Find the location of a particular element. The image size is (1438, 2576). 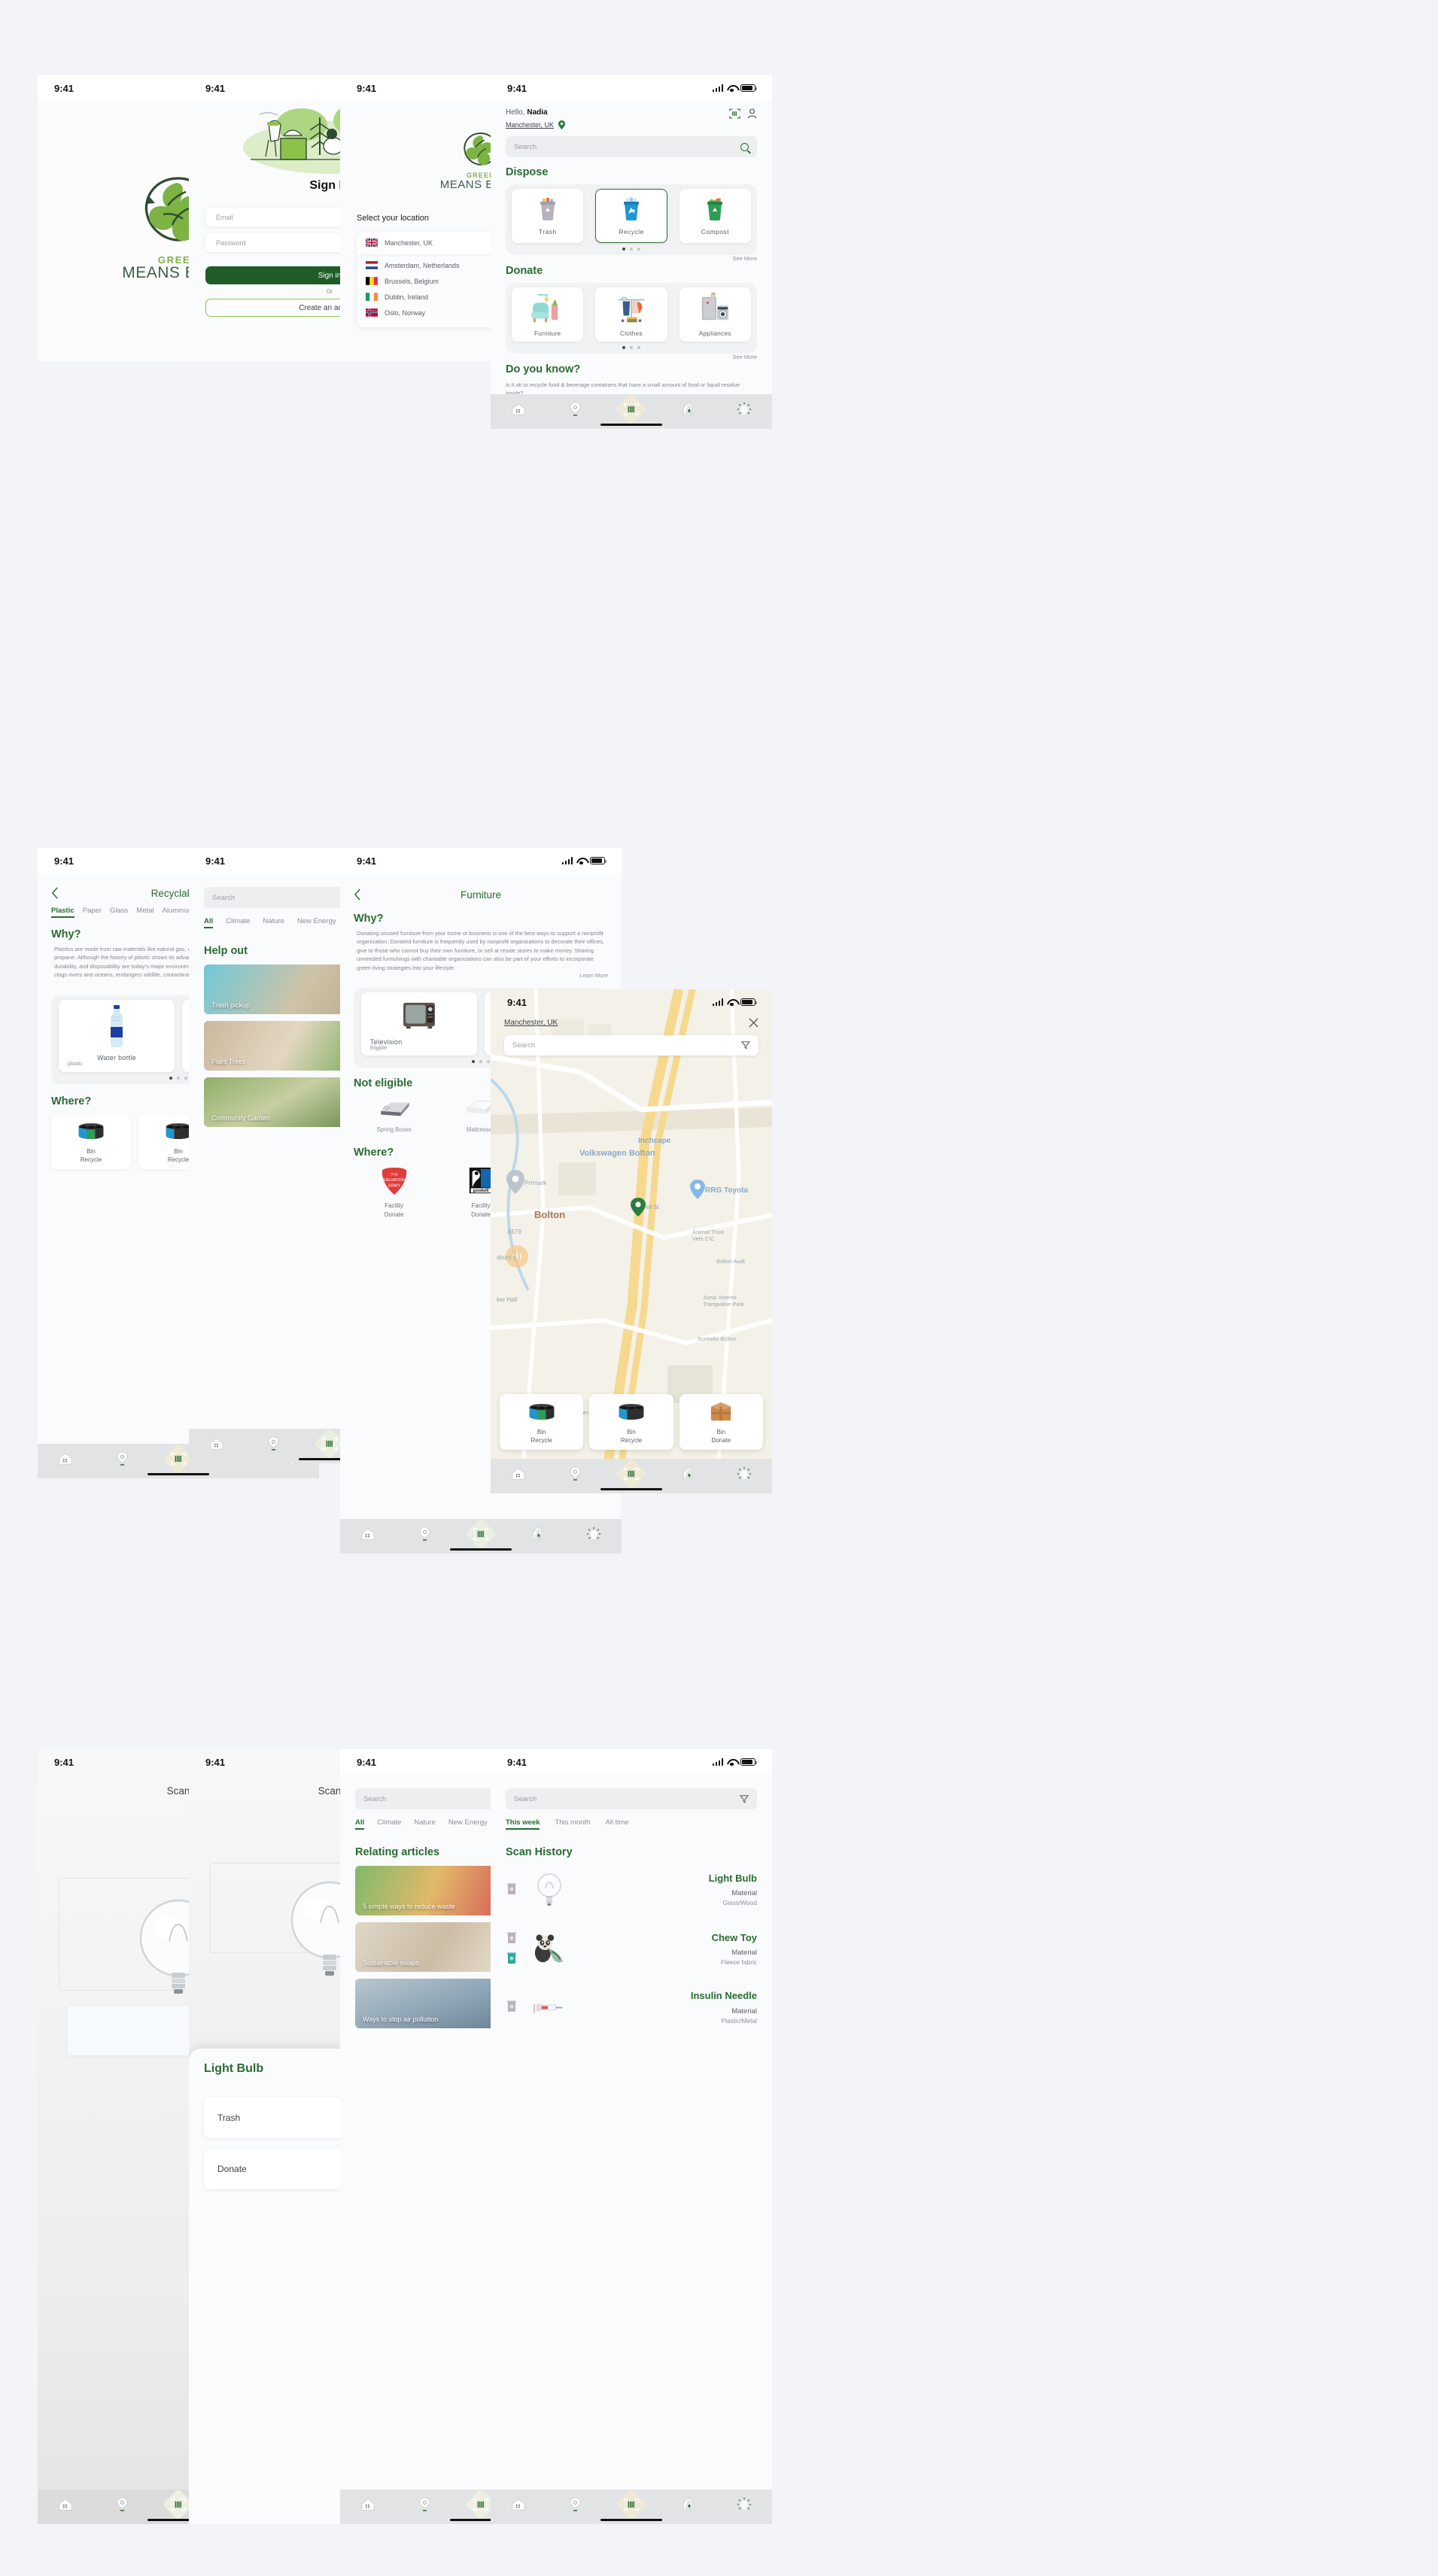

dispose-see-more: See More is located at coordinates (631, 258).